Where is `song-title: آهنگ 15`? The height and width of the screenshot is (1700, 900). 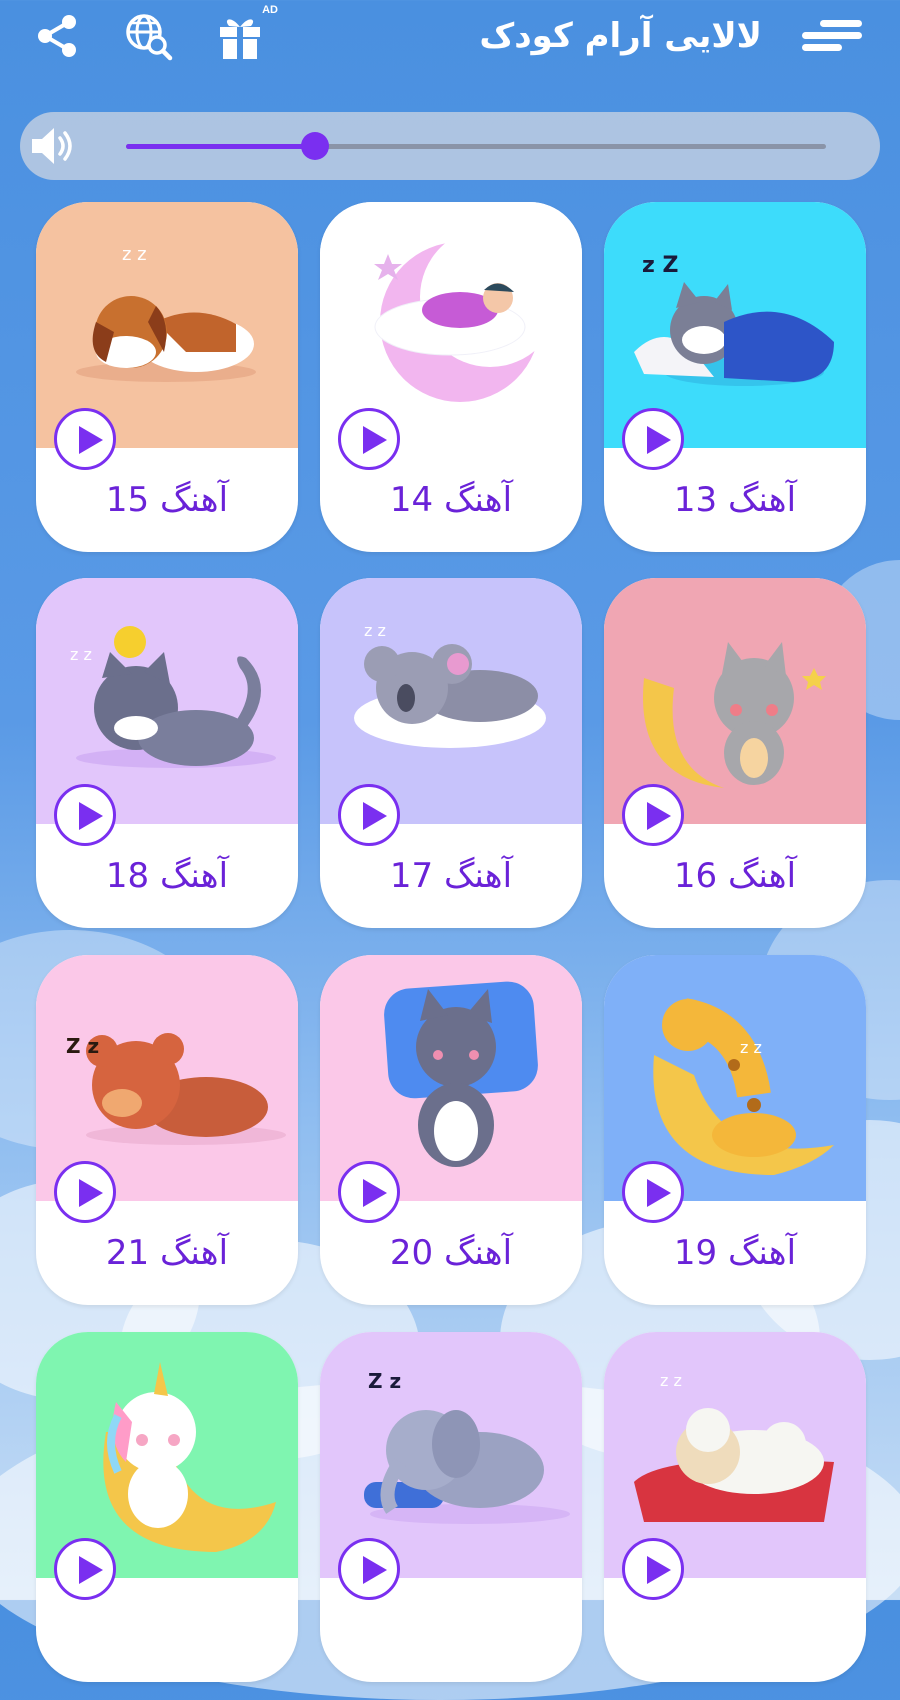
song-title: آهنگ 15 is located at coordinates (167, 500).